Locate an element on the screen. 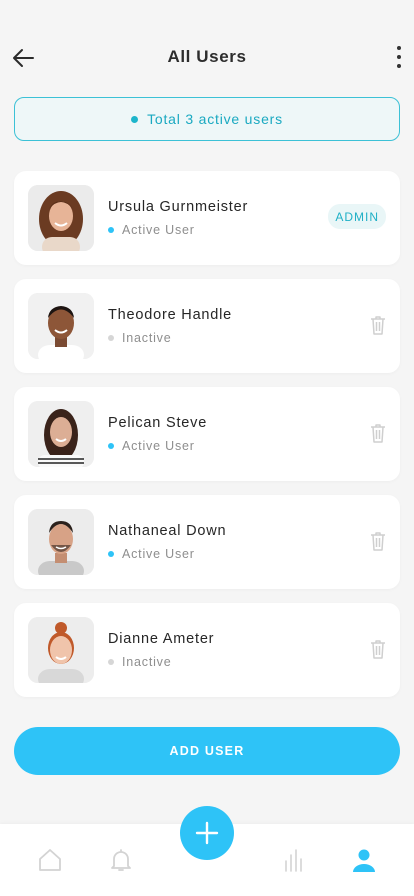 Image resolution: width=414 pixels, height=896 pixels. floating-add-button is located at coordinates (207, 833).